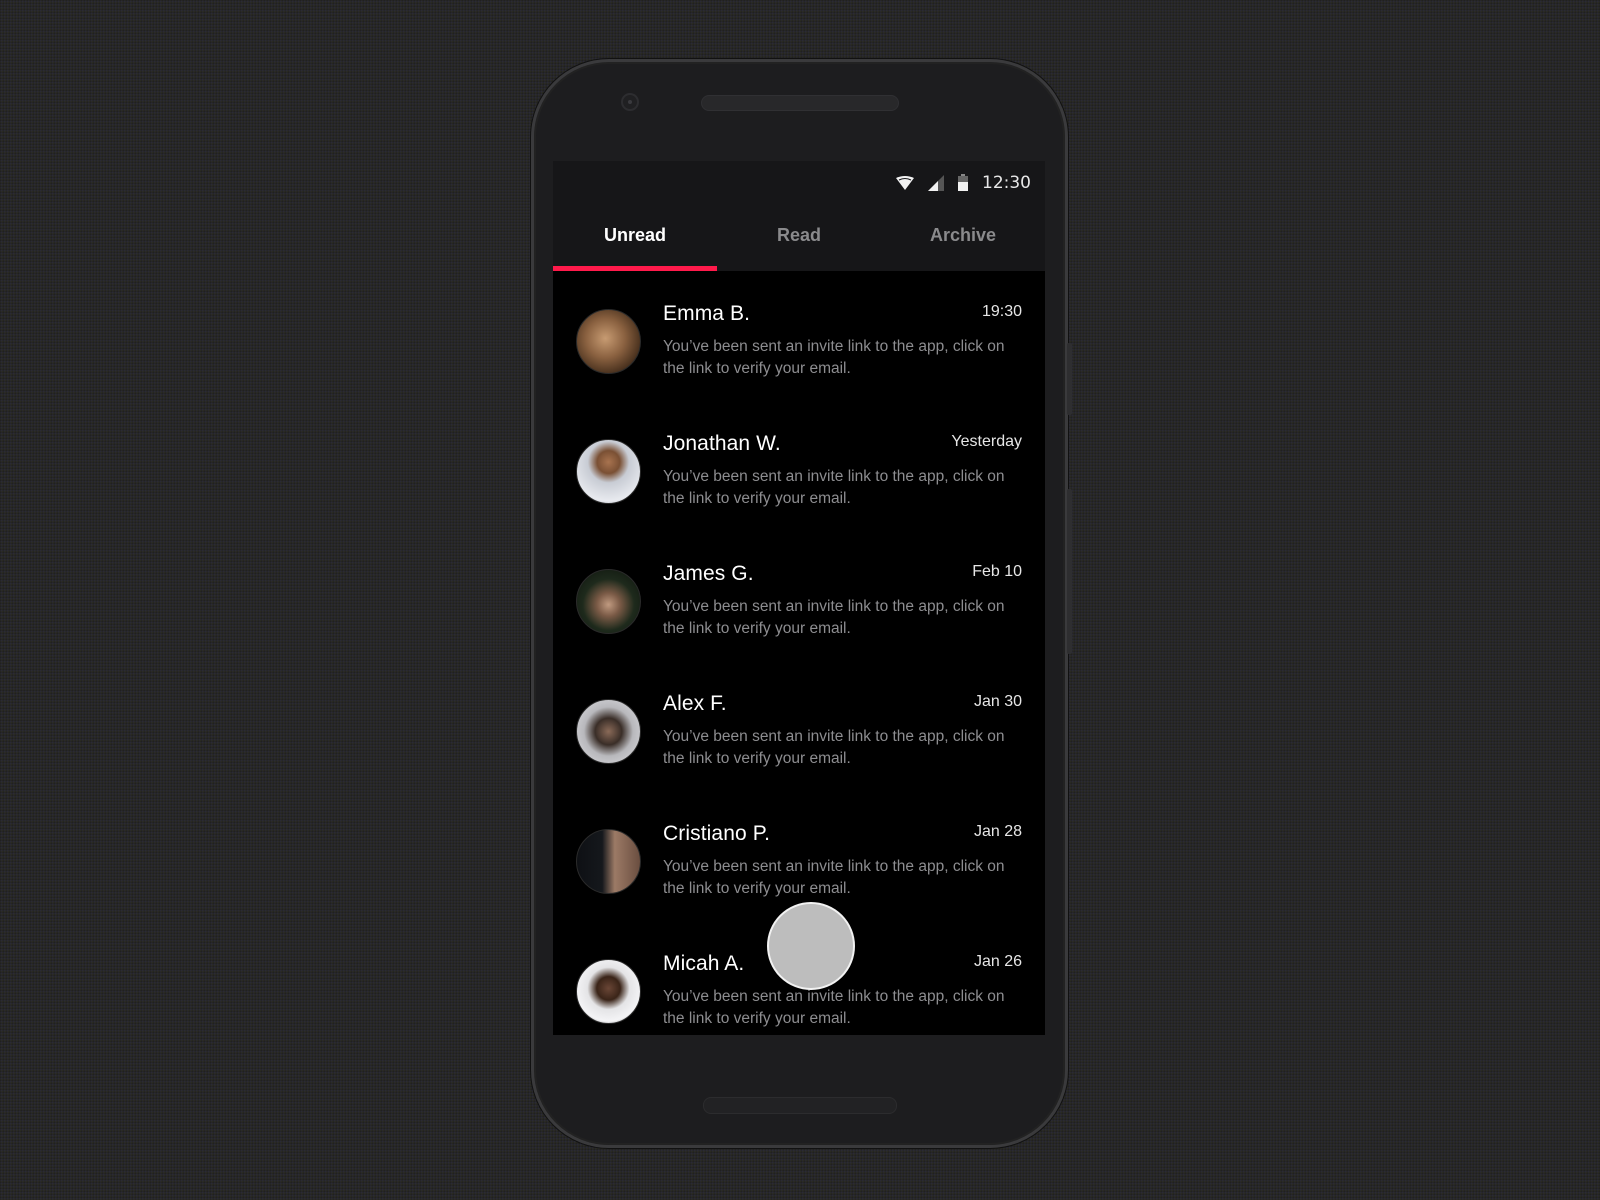  Describe the element at coordinates (1069, 379) in the screenshot. I see `volume-button` at that location.